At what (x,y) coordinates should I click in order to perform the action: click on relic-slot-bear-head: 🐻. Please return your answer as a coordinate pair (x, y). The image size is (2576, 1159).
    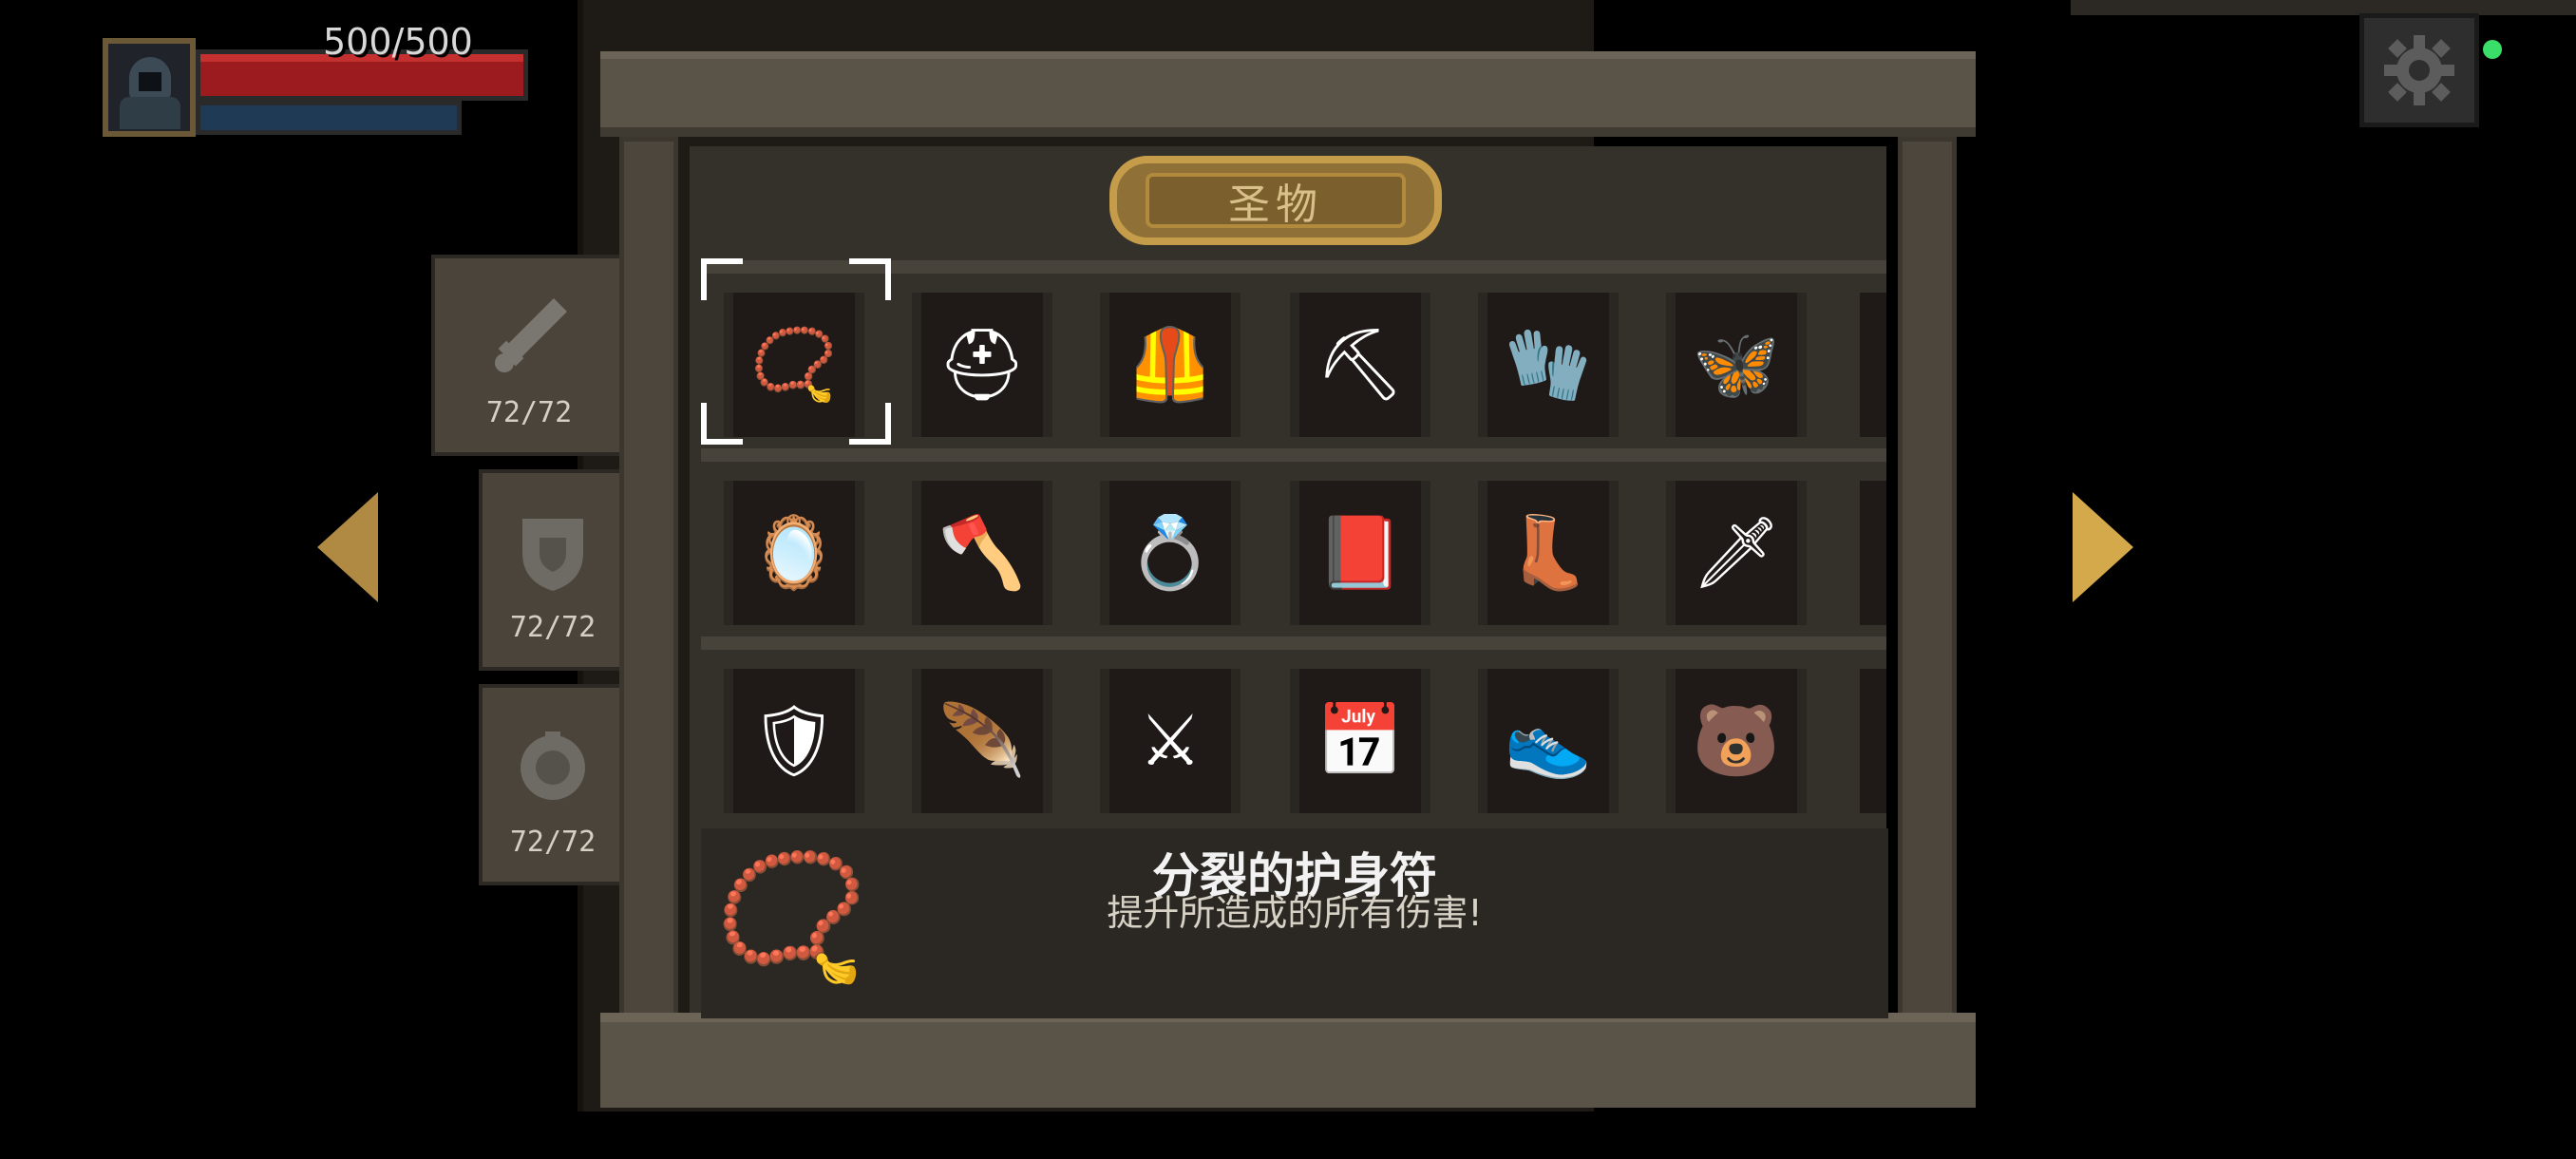
    Looking at the image, I should click on (1736, 741).